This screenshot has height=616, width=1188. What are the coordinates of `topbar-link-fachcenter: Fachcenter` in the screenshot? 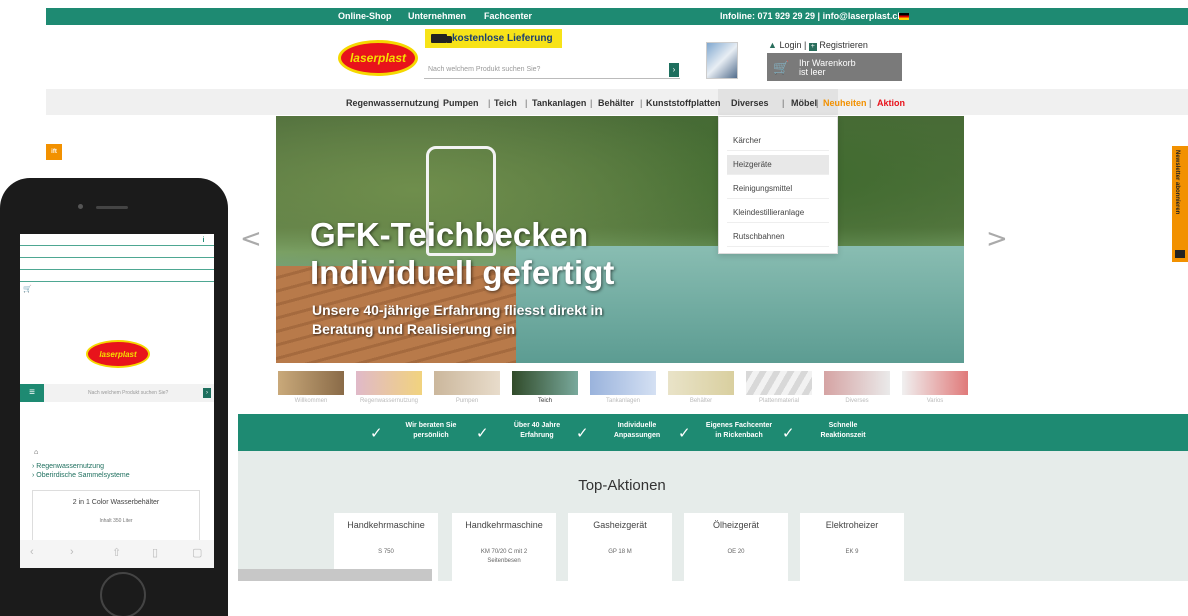 It's located at (508, 16).